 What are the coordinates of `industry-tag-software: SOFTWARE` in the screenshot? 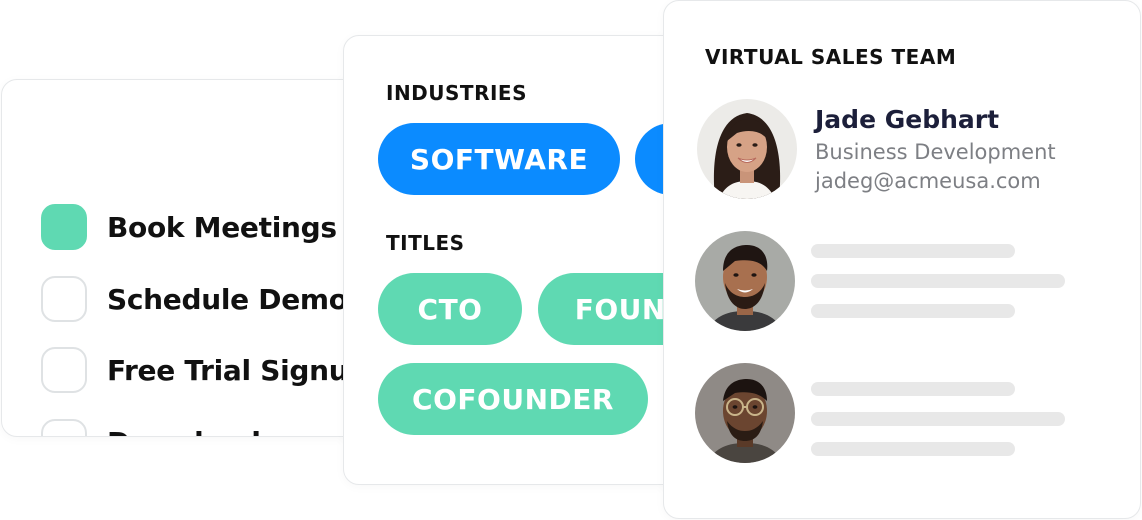 It's located at (499, 159).